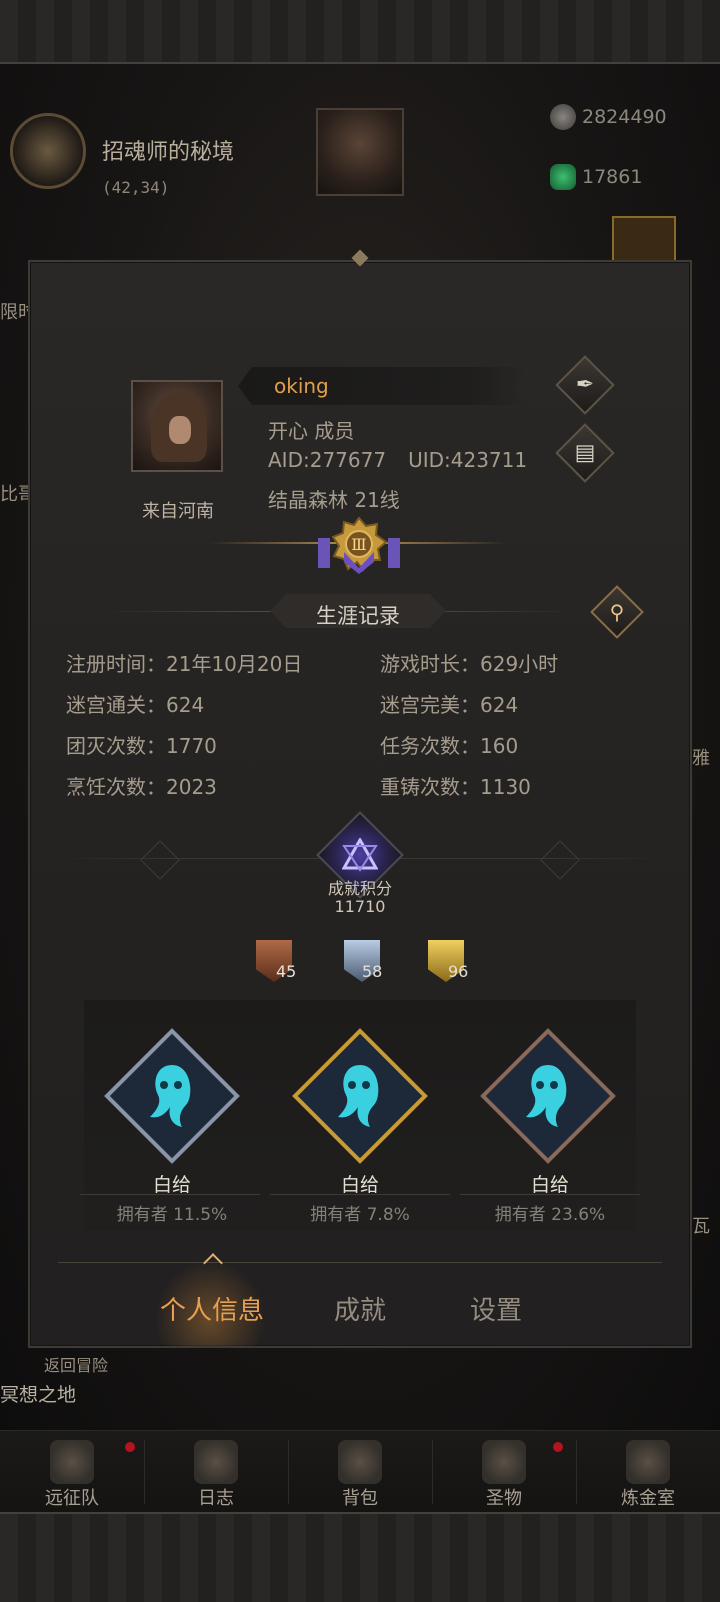  I want to click on resource-stone: 2824490, so click(625, 119).